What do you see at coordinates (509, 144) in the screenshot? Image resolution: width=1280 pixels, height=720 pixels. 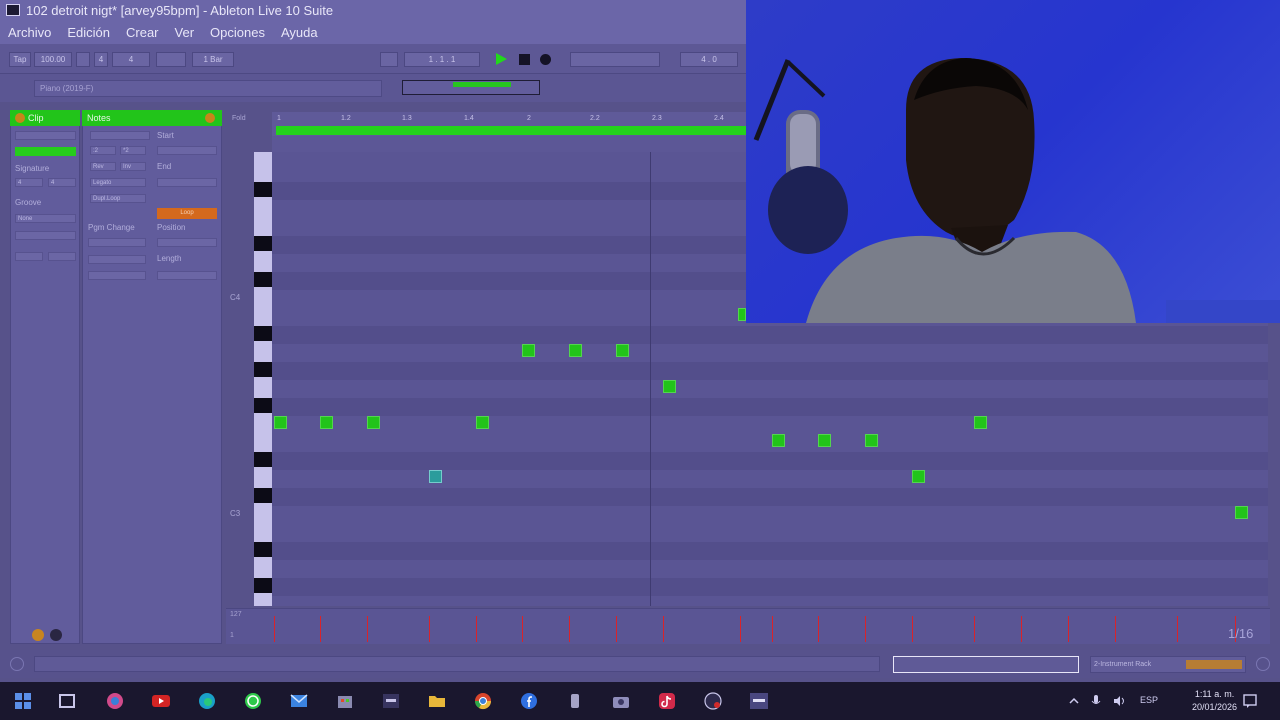 I see `scrub-area` at bounding box center [509, 144].